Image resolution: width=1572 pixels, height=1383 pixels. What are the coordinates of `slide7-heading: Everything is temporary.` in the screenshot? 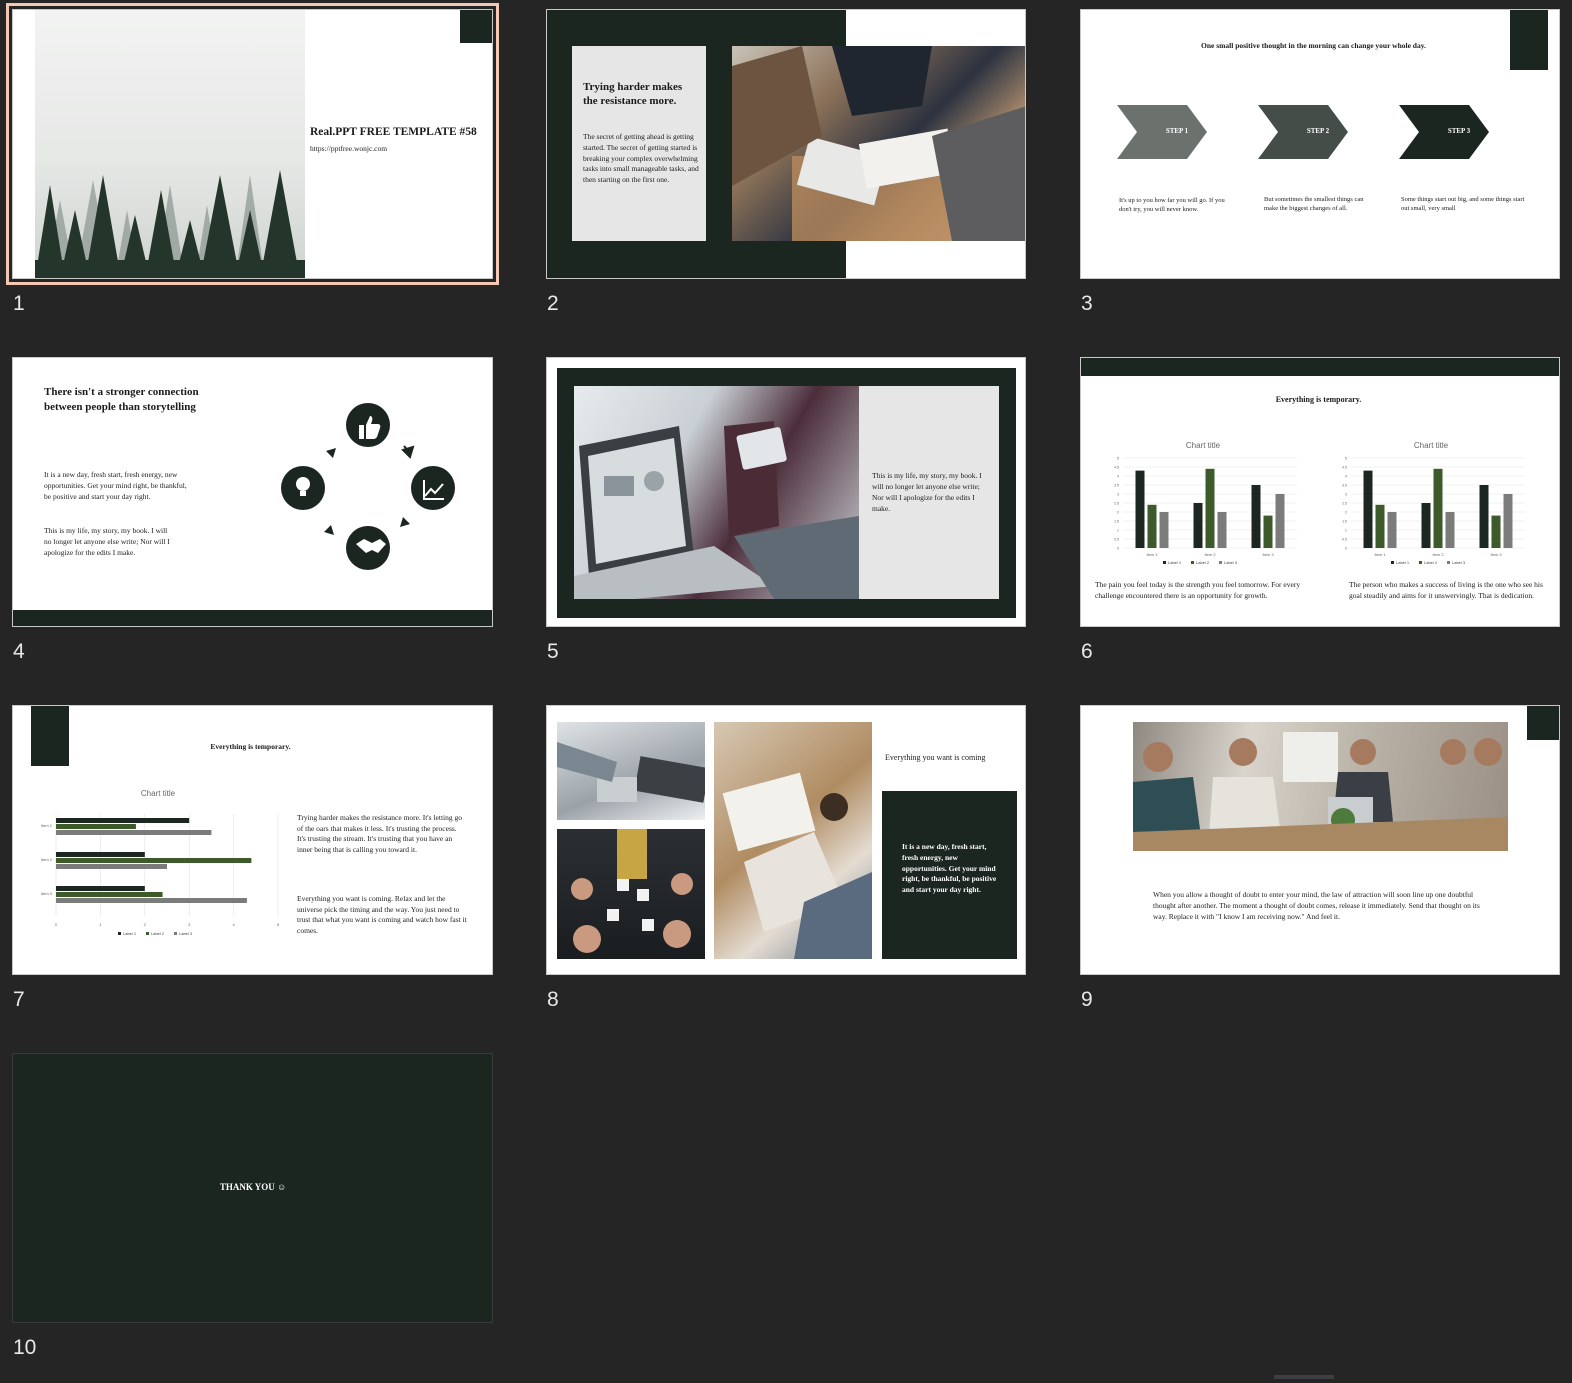 It's located at (250, 746).